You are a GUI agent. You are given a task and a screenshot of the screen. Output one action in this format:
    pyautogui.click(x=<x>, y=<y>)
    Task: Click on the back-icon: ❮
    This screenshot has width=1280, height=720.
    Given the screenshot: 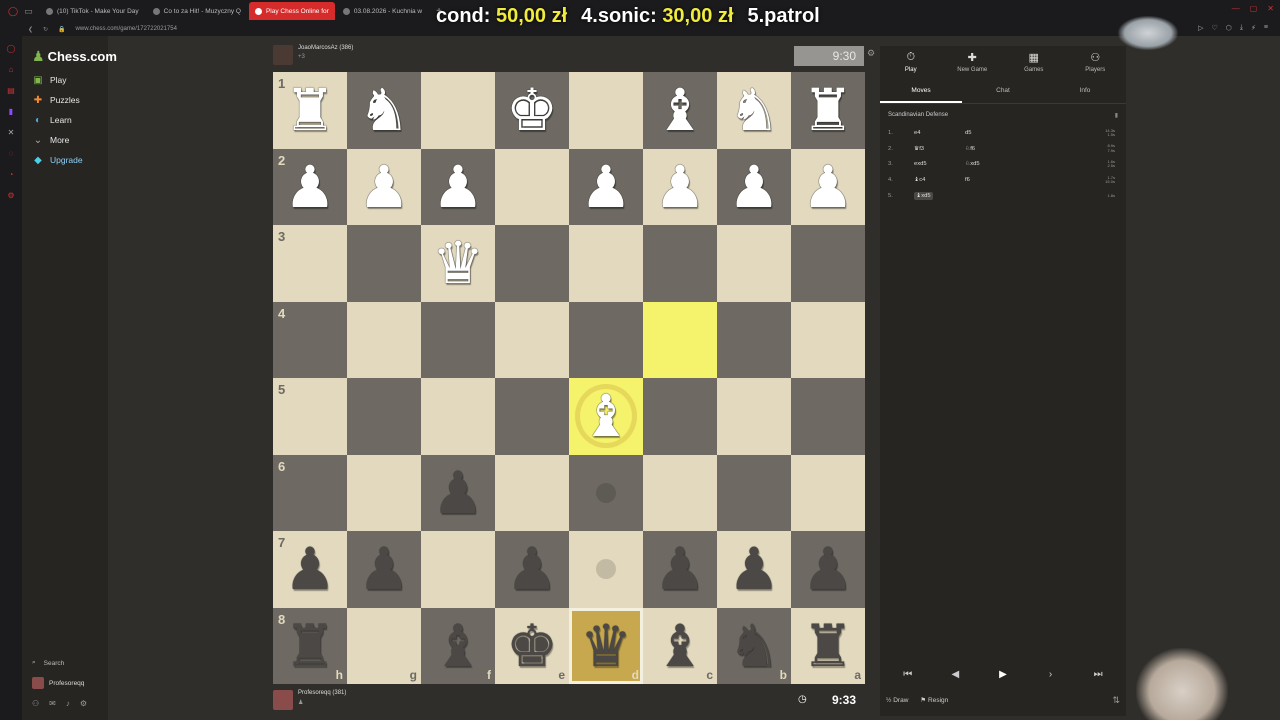 What is the action you would take?
    pyautogui.click(x=30, y=29)
    